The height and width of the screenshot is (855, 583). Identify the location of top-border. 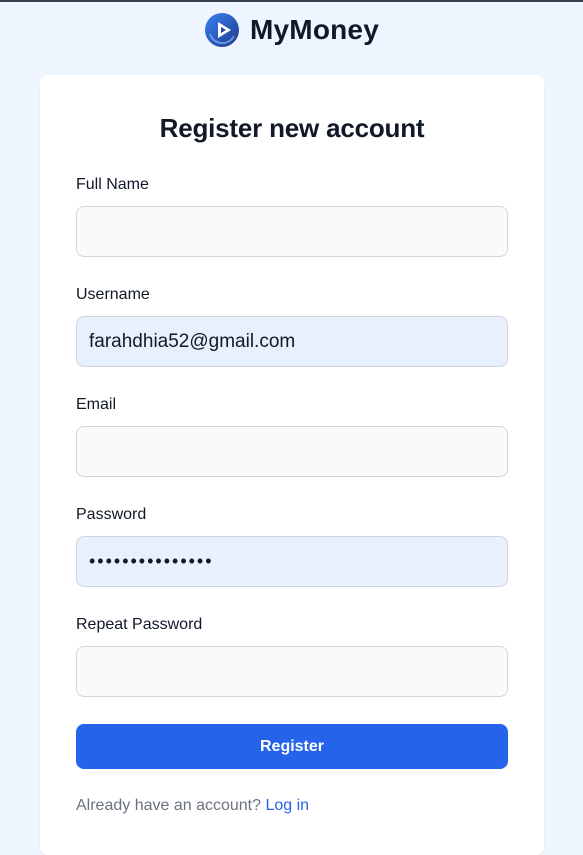
(291, 1).